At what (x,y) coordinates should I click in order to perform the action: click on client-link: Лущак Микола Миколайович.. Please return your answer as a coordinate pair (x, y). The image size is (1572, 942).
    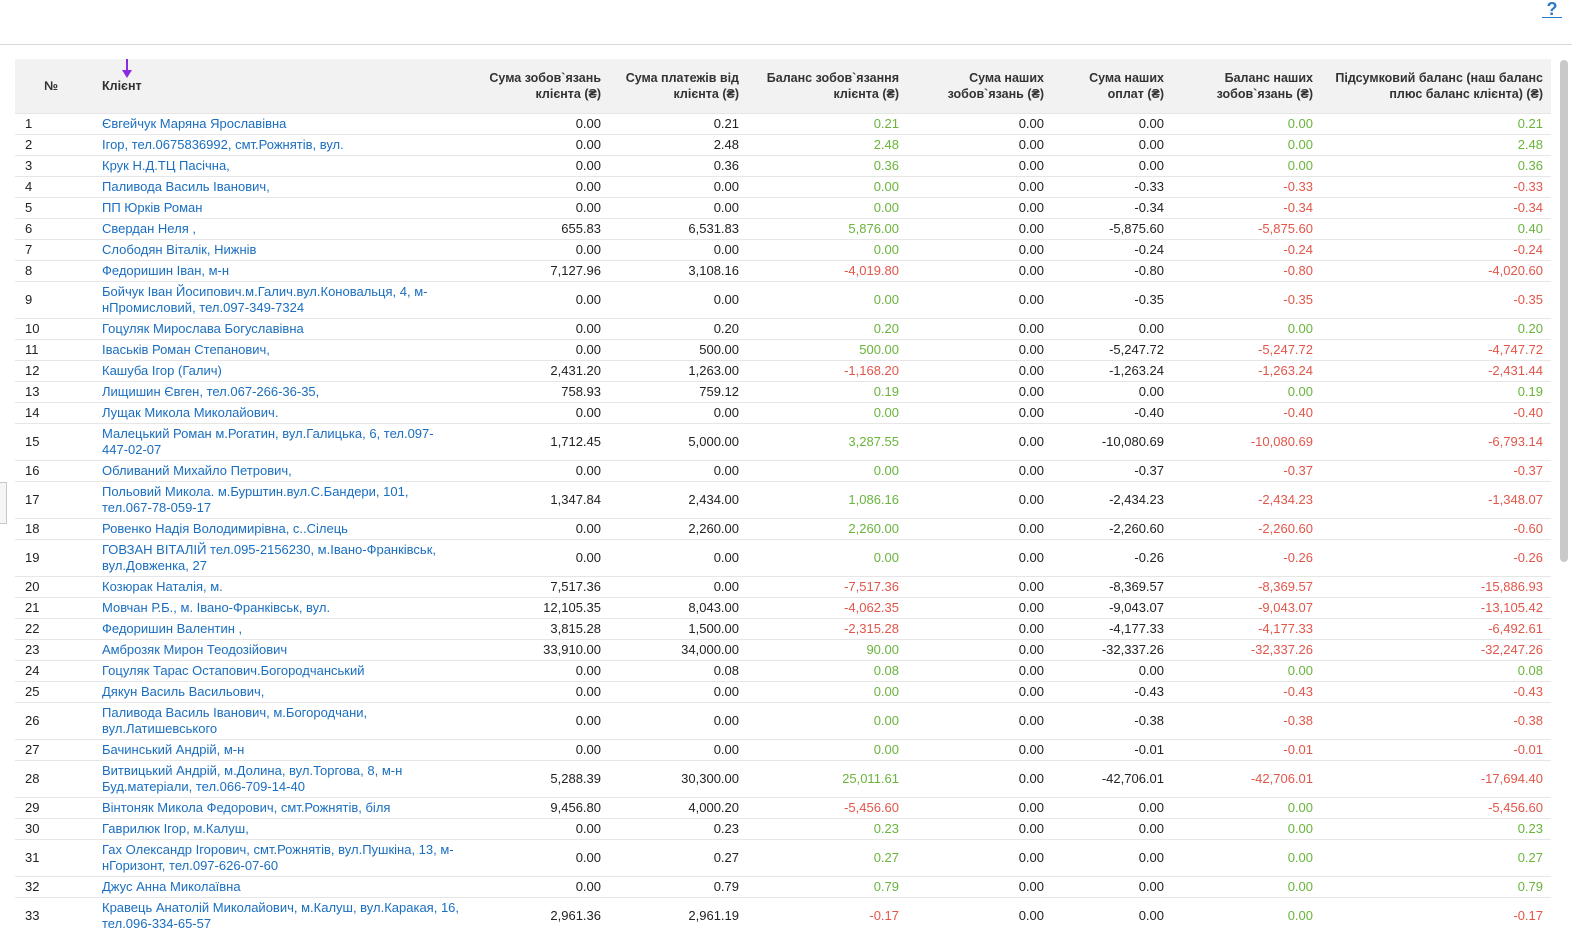
    Looking at the image, I should click on (190, 412).